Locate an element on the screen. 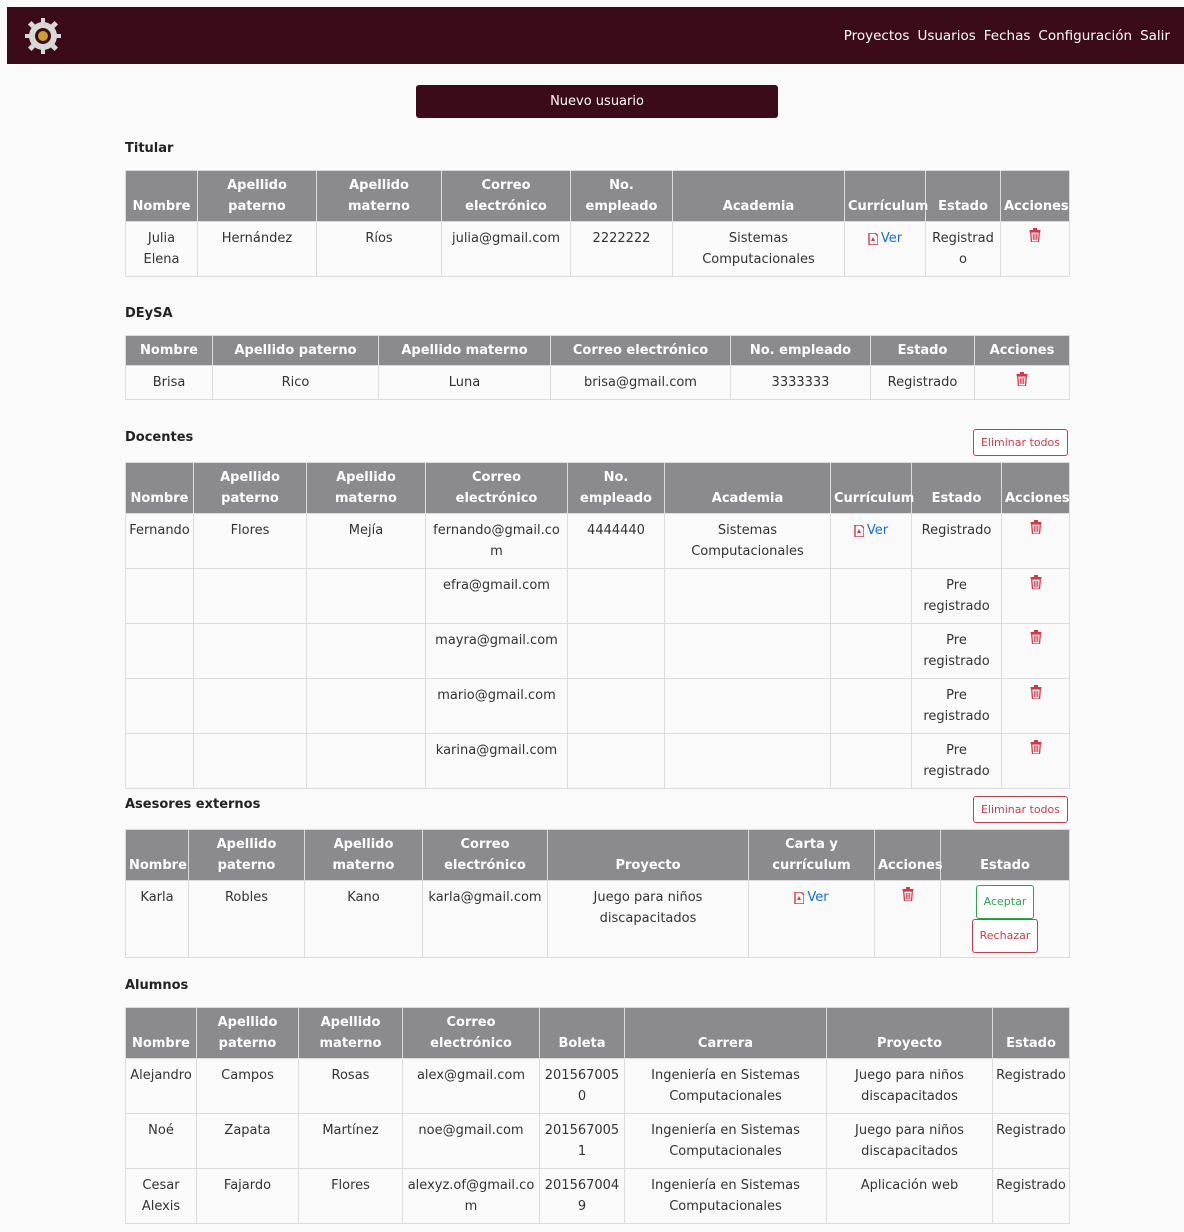  cell: Robles is located at coordinates (246, 919).